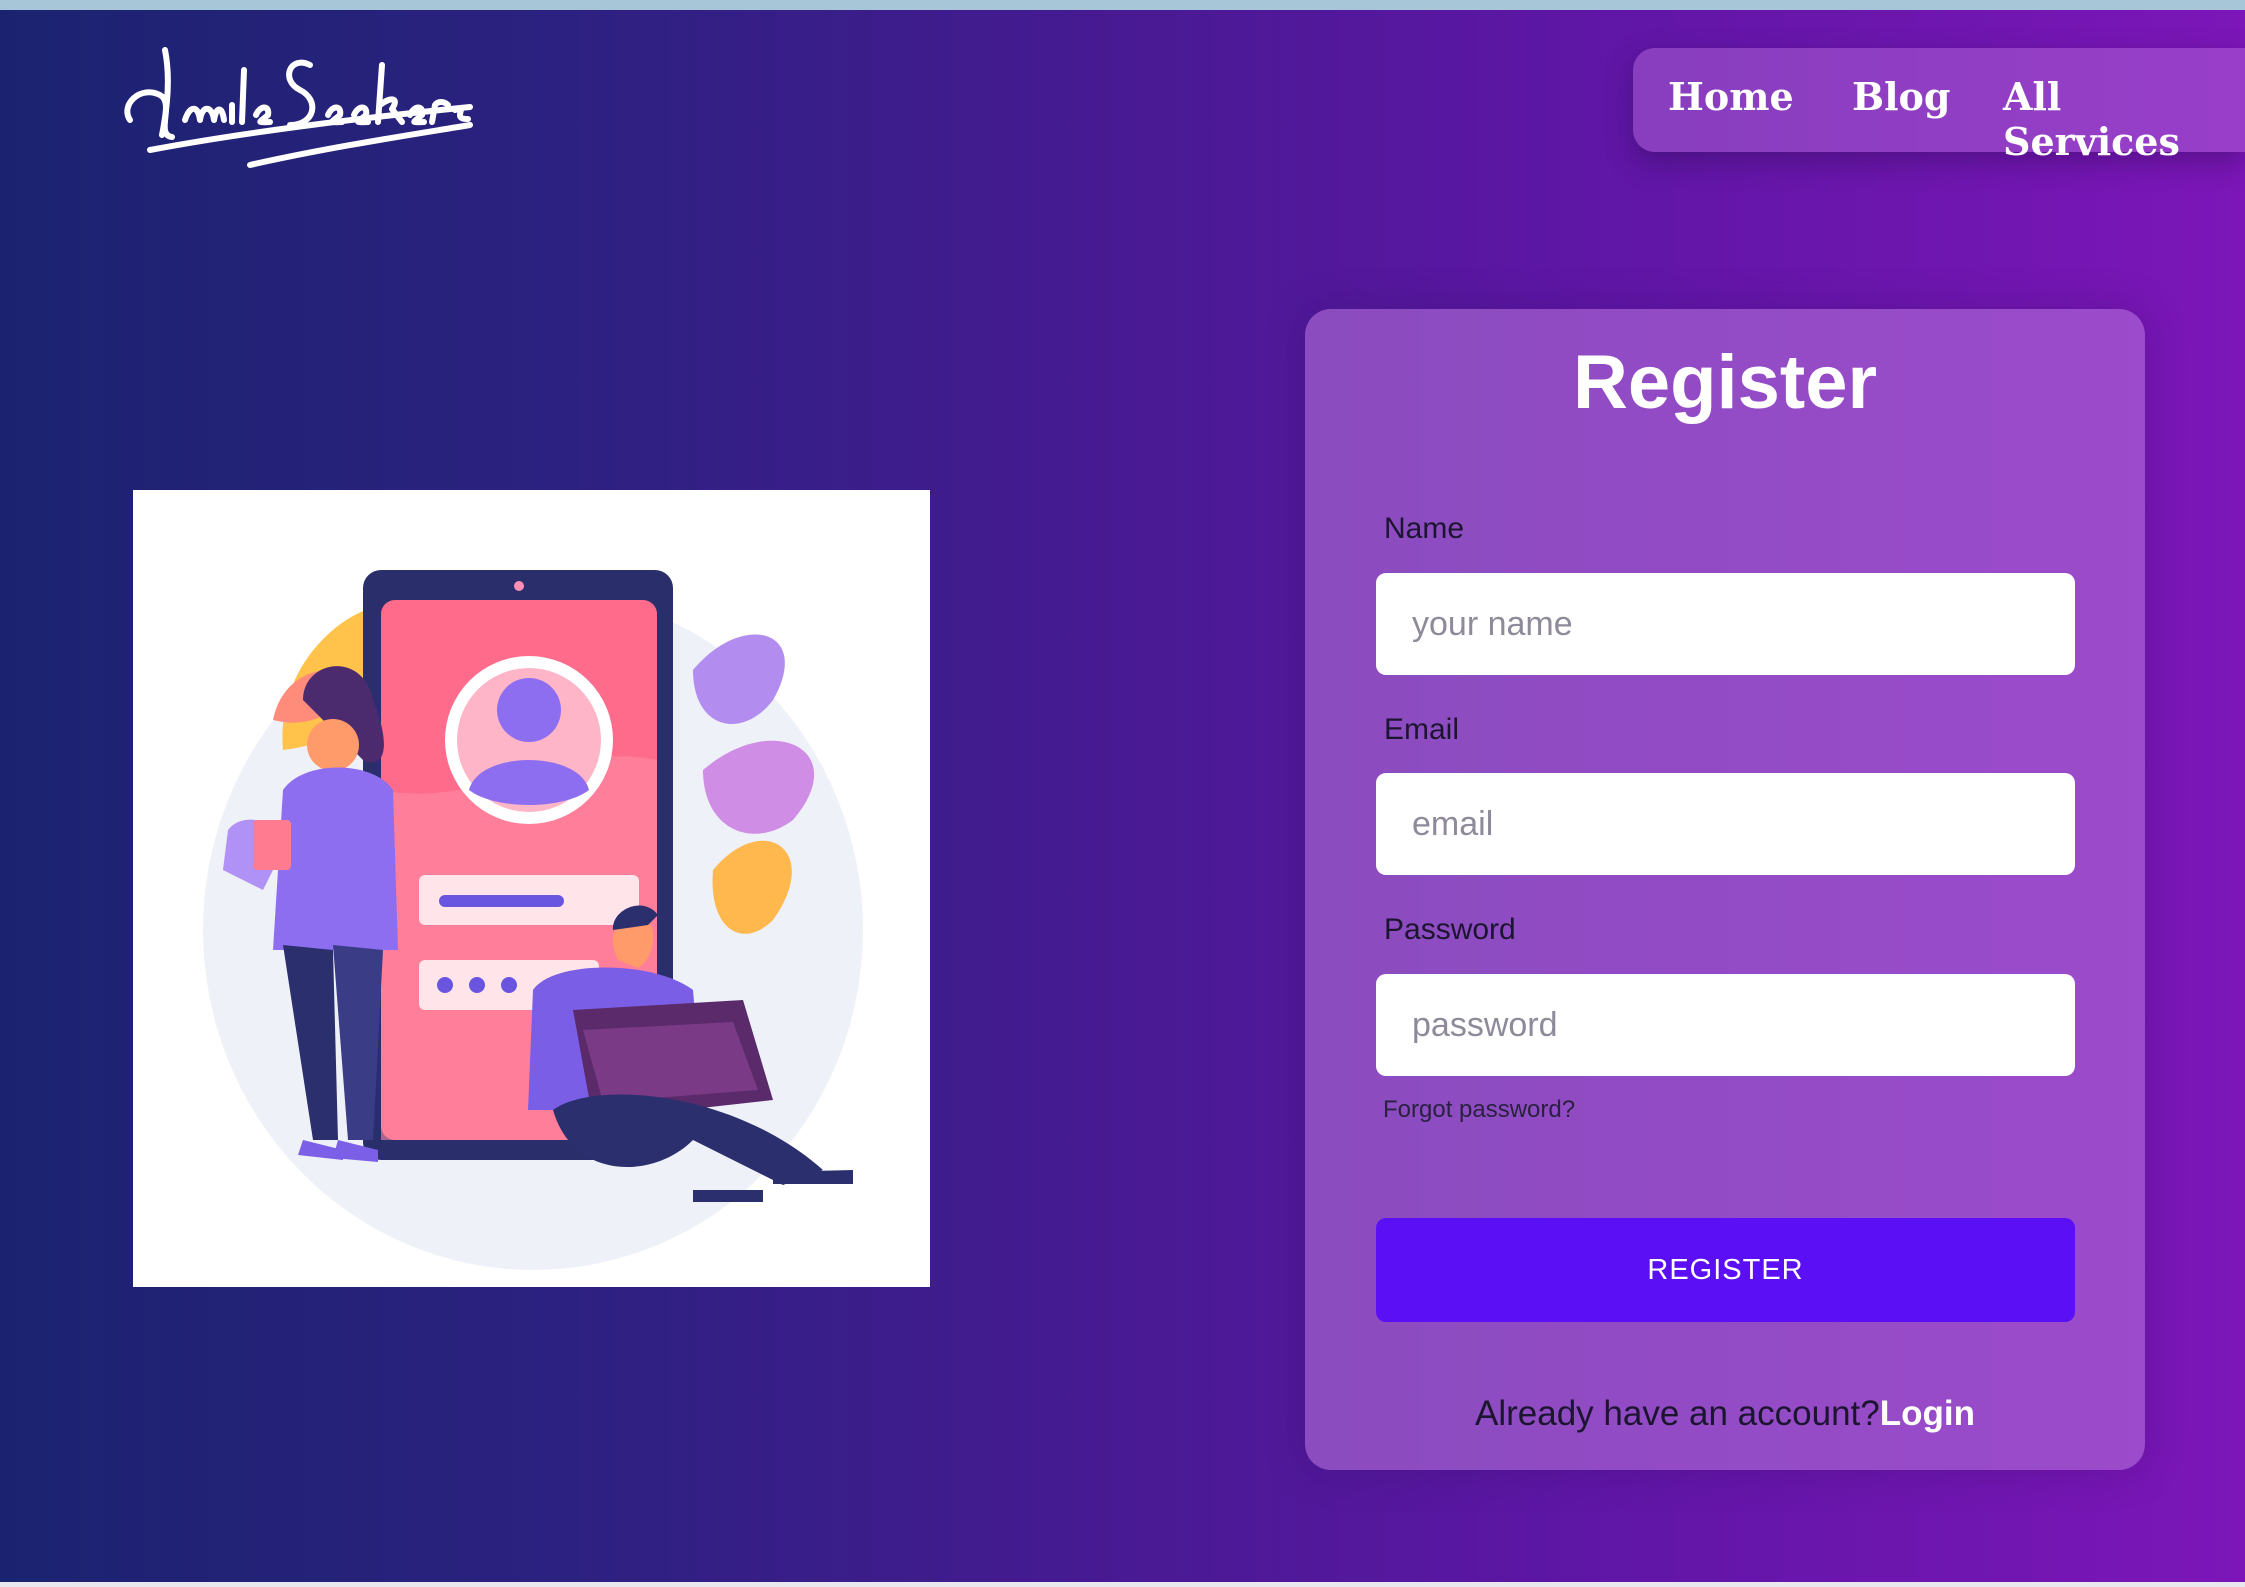 This screenshot has width=2245, height=1587. I want to click on password-input, so click(1725, 1025).